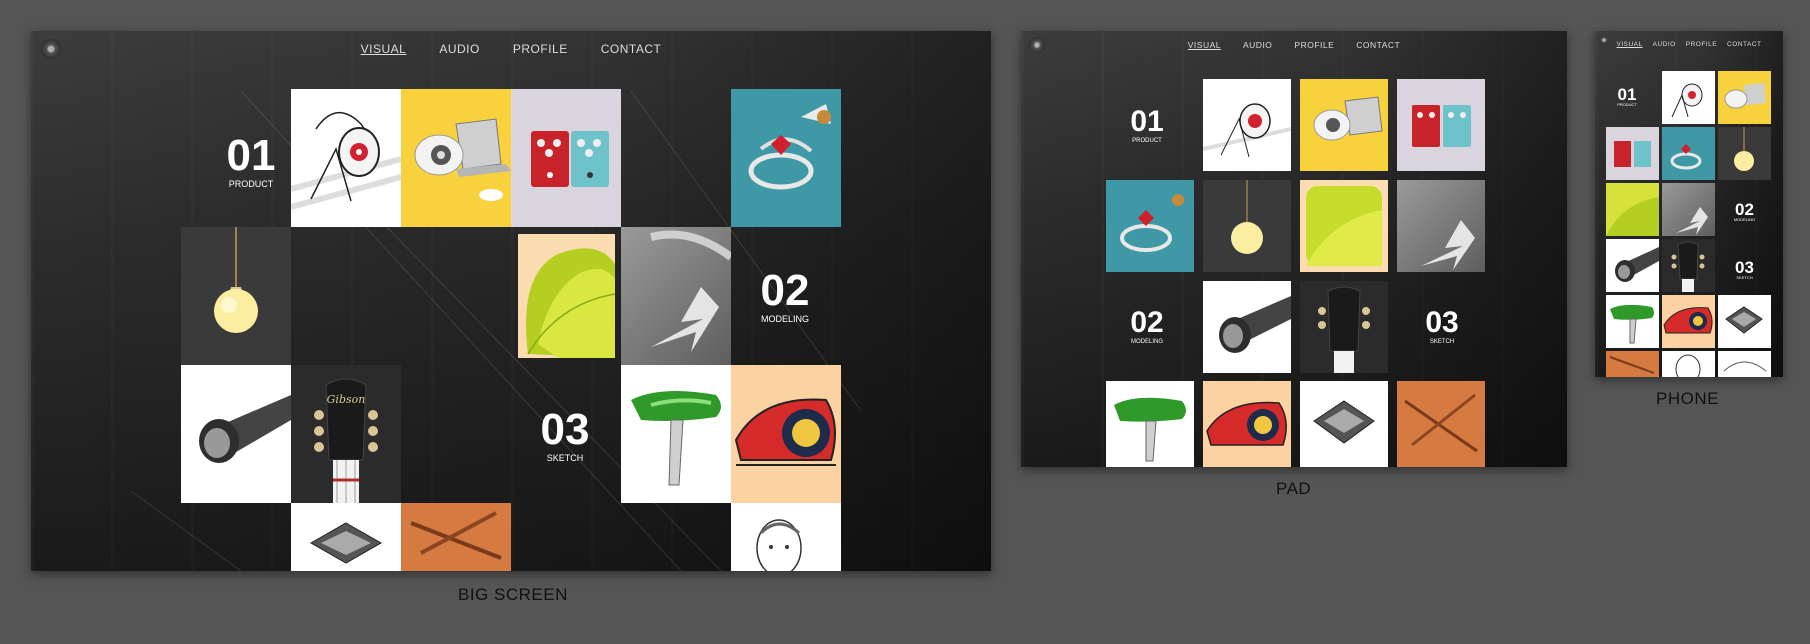 This screenshot has width=1810, height=644. I want to click on effect-pedals-icon, so click(1441, 126).